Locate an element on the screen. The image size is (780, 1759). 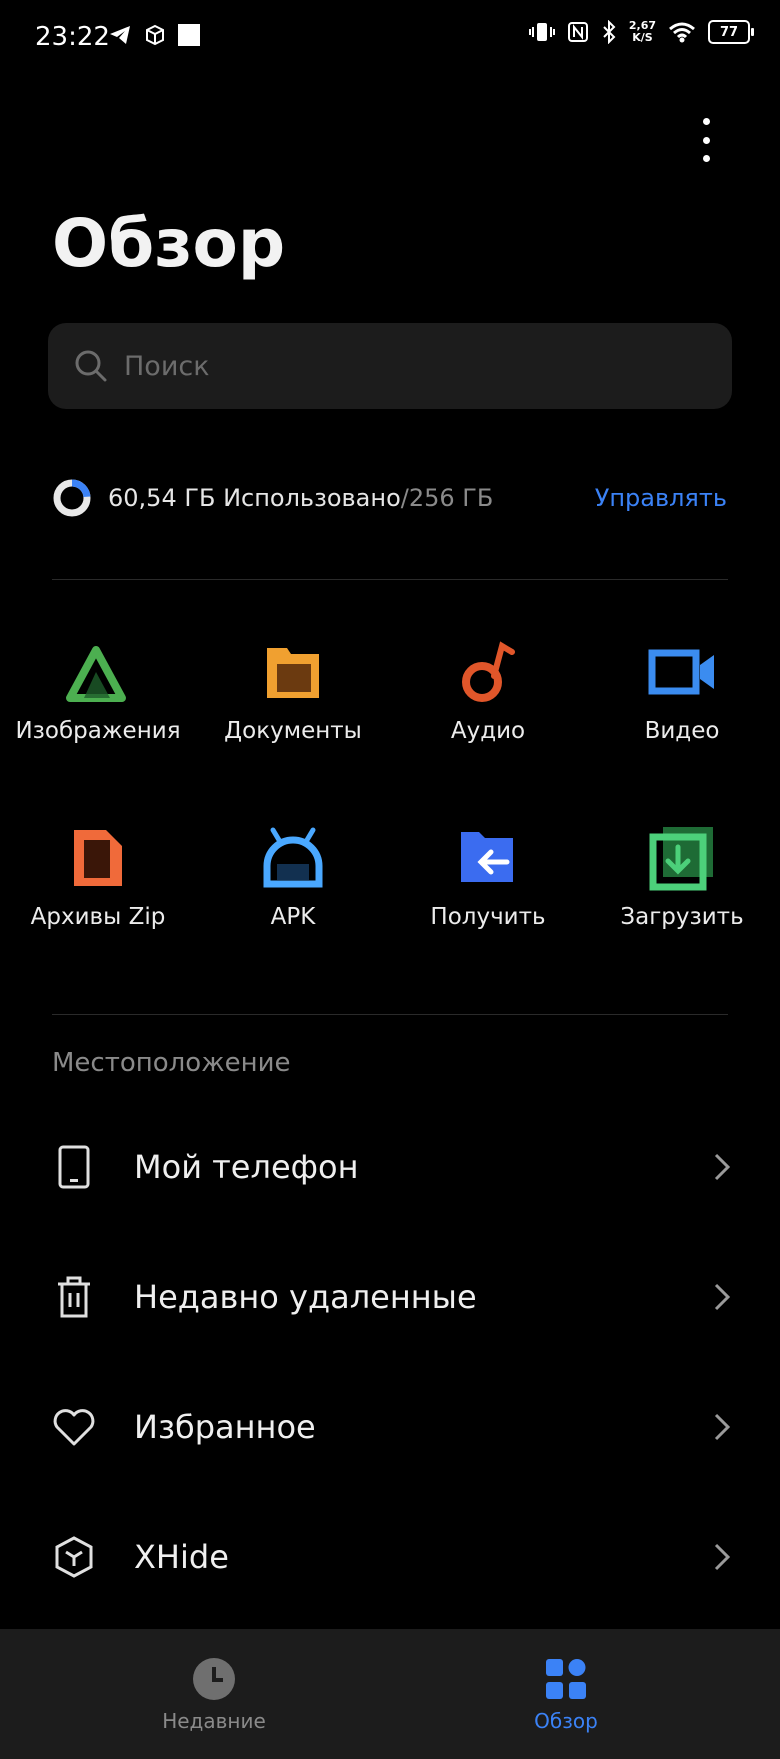
search-bar is located at coordinates (390, 366).